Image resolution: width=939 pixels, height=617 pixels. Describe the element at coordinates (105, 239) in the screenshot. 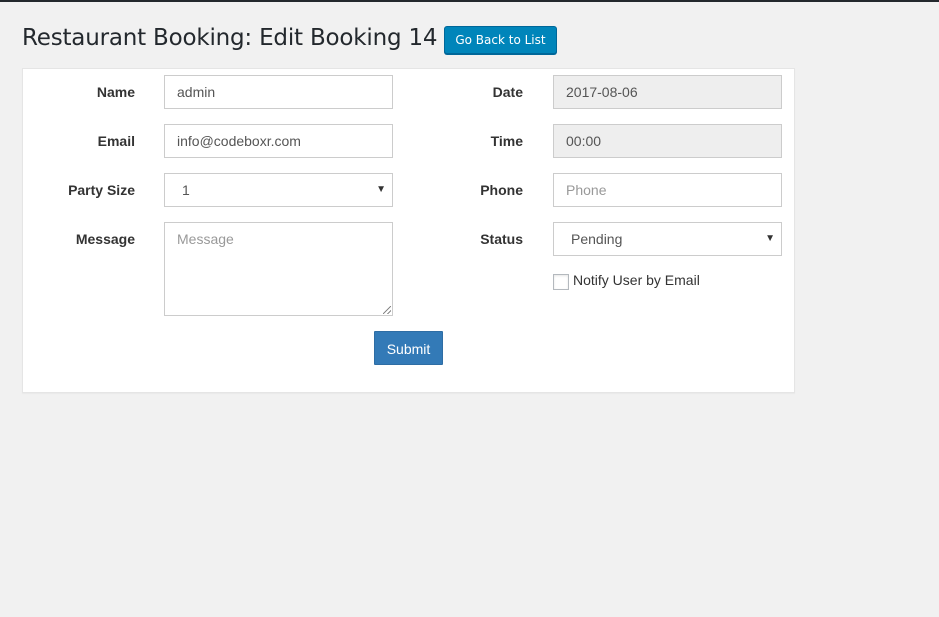

I see `message-label: Message` at that location.